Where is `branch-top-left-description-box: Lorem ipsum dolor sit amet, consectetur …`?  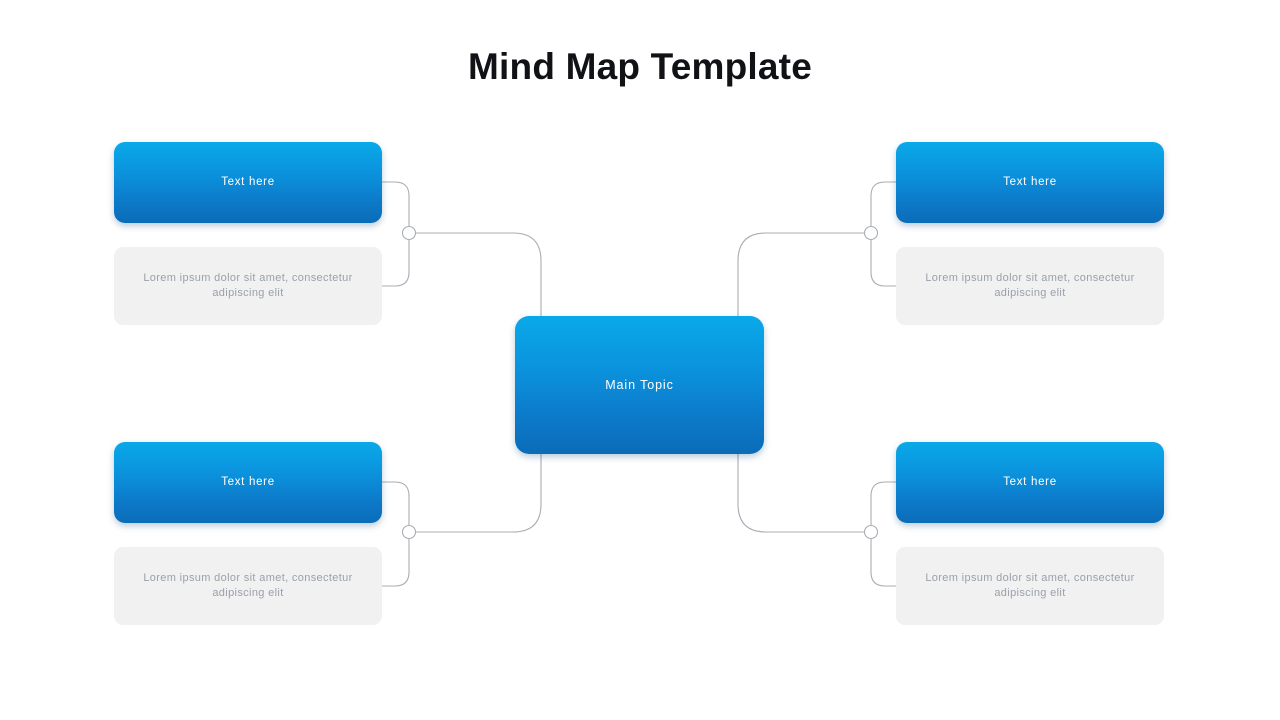
branch-top-left-description-box: Lorem ipsum dolor sit amet, consectetur … is located at coordinates (248, 286).